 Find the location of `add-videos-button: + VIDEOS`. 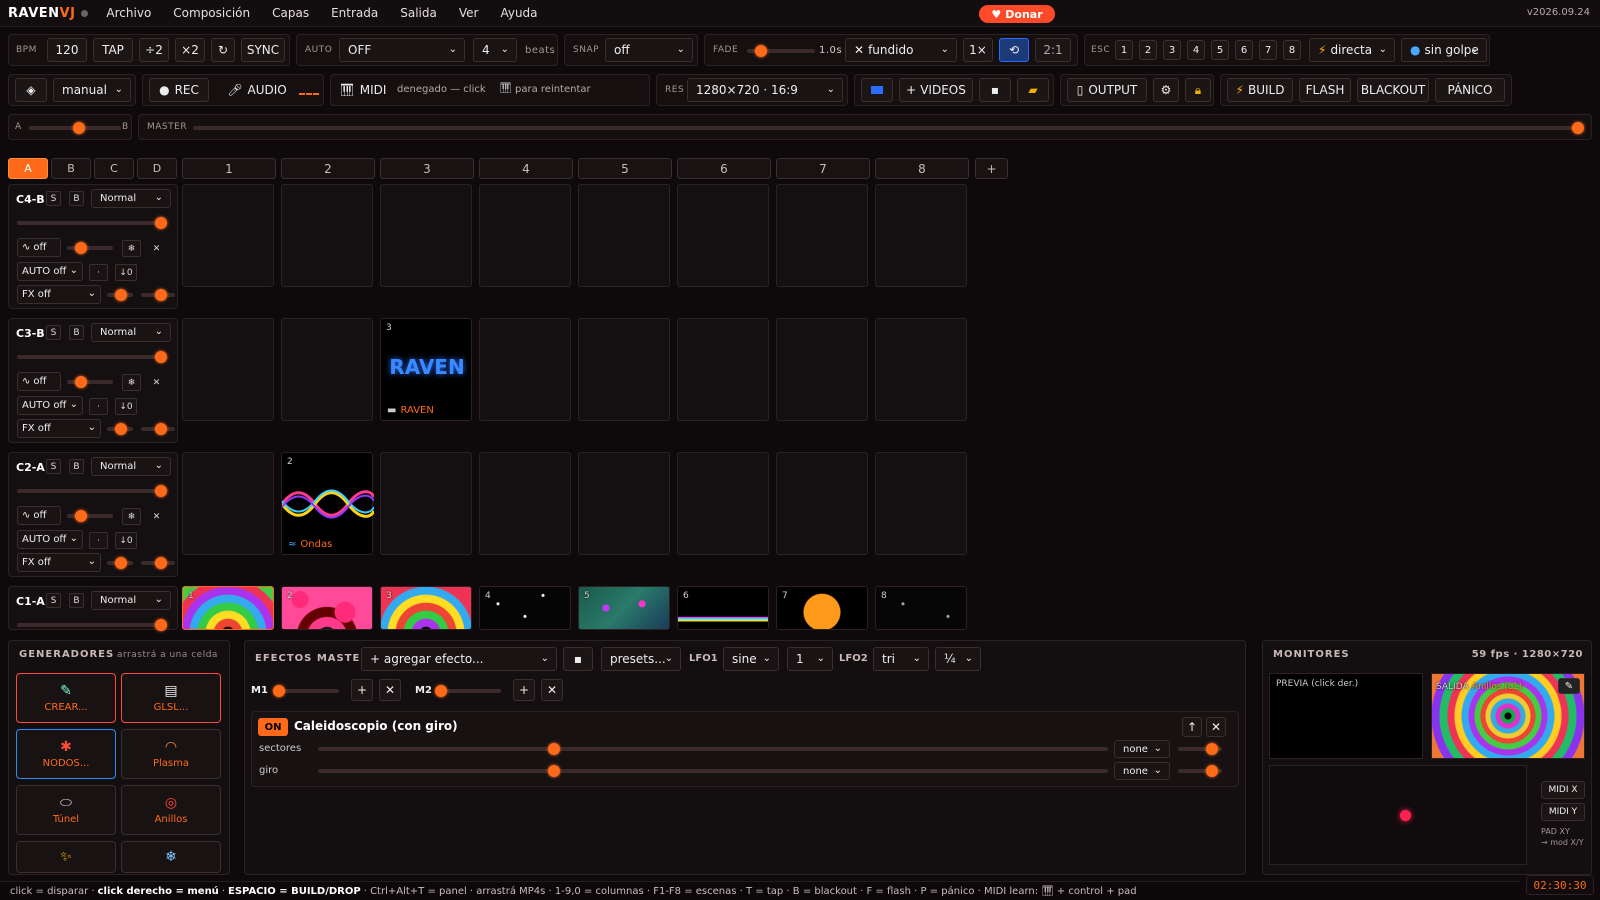

add-videos-button: + VIDEOS is located at coordinates (936, 90).